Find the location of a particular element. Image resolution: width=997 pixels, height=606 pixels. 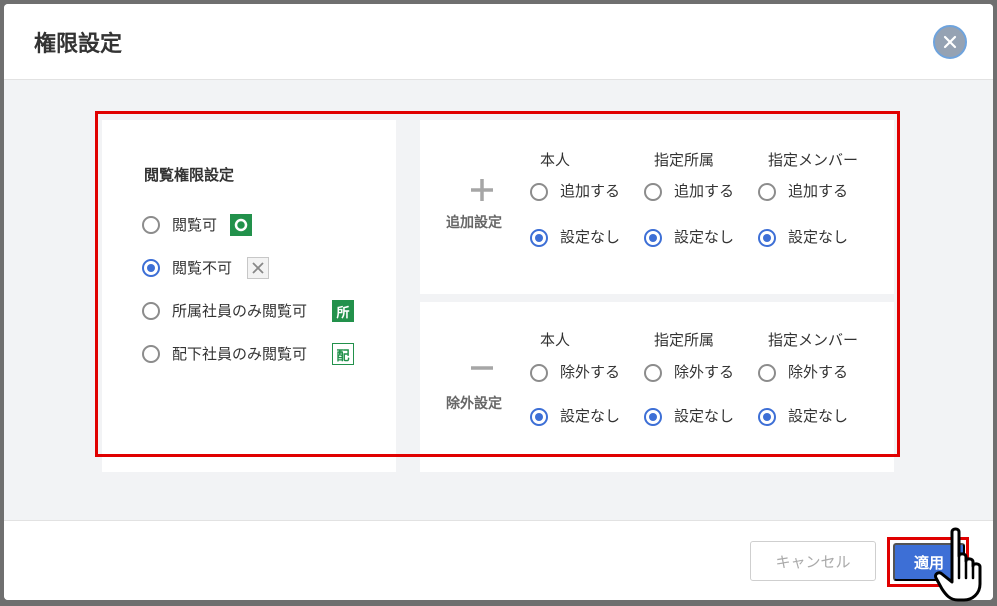

cross-icon is located at coordinates (258, 268).